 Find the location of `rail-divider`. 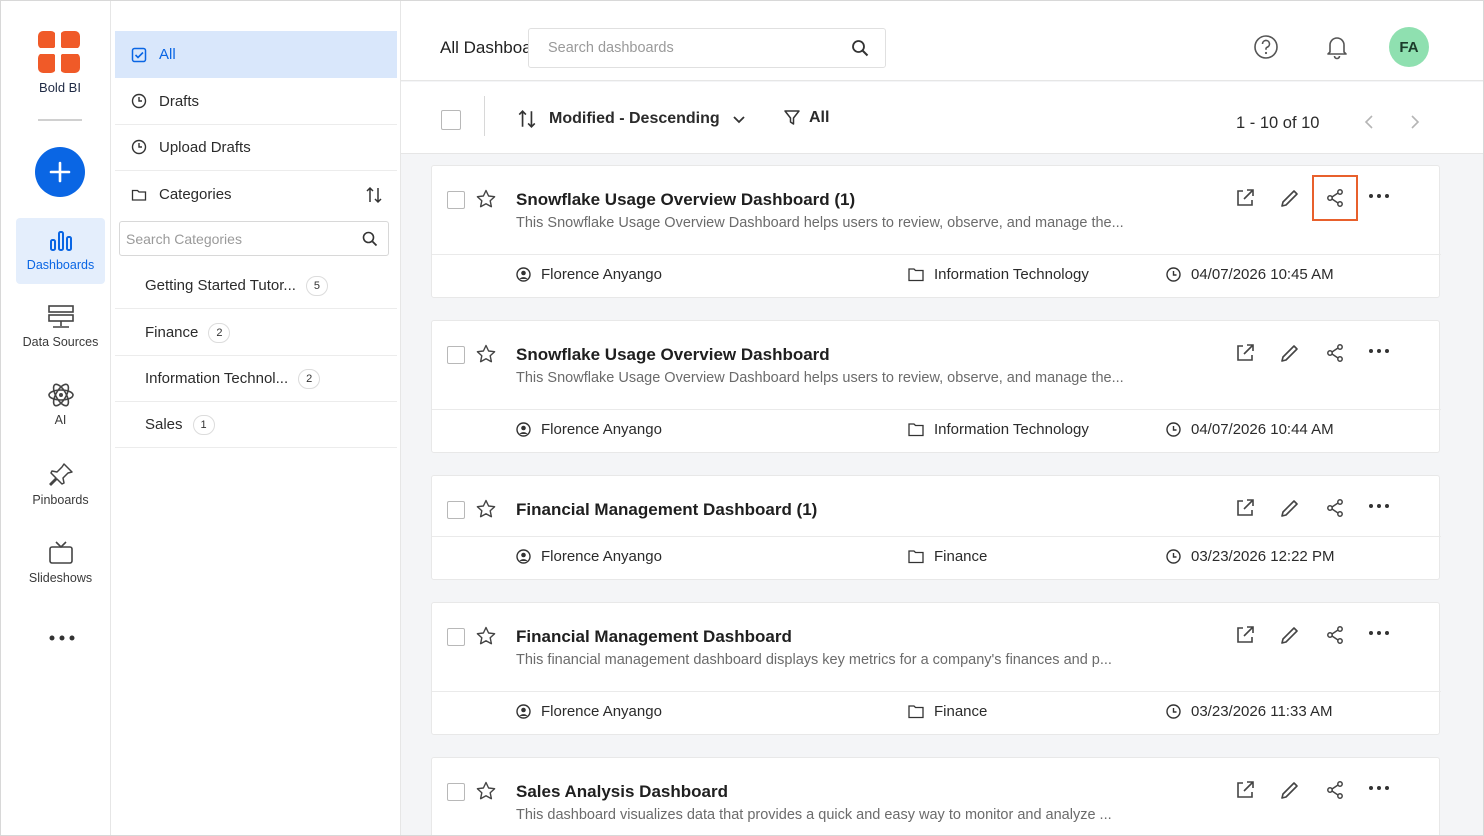

rail-divider is located at coordinates (60, 120).